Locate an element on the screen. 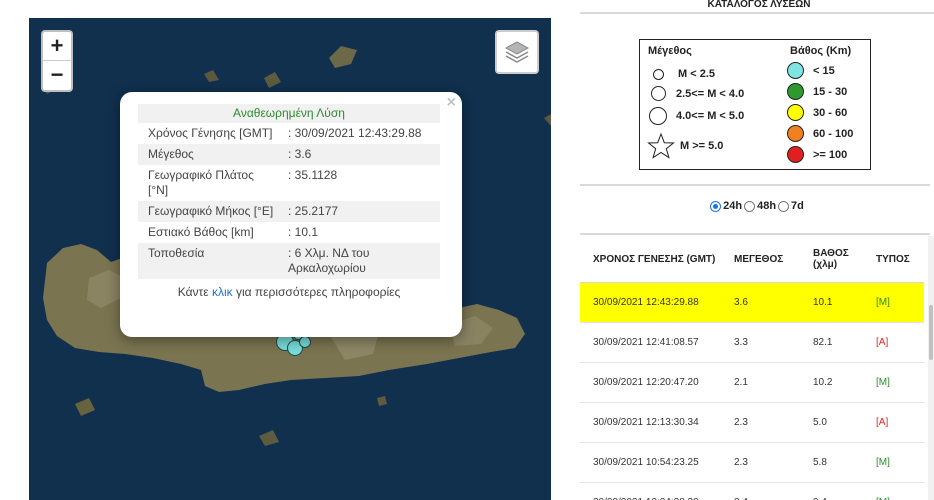 The height and width of the screenshot is (500, 934). zoom-in-button: + is located at coordinates (57, 46).